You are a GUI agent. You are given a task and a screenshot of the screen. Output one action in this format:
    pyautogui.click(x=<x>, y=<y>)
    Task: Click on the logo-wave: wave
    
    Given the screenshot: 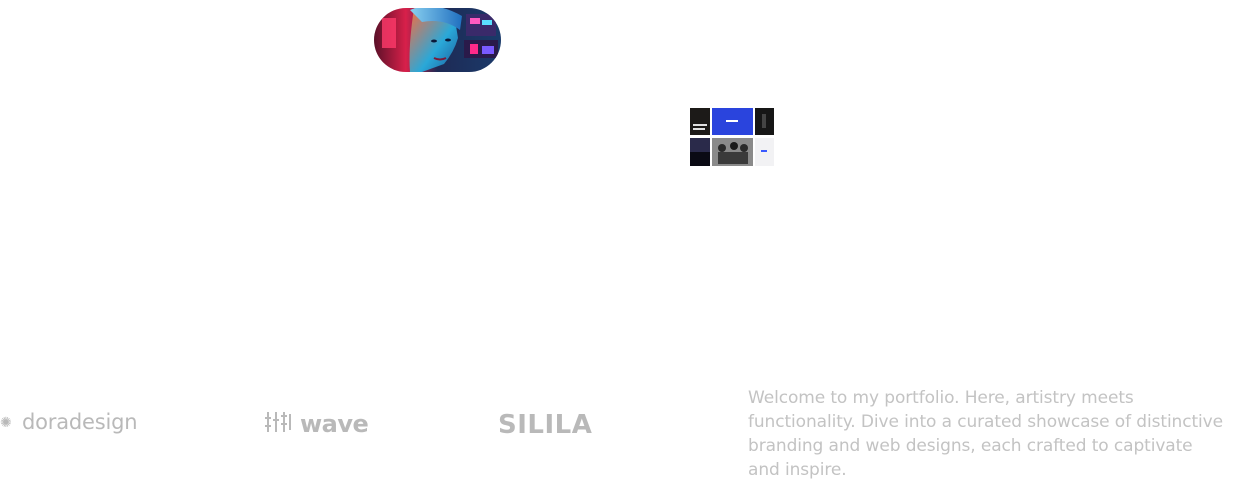 What is the action you would take?
    pyautogui.click(x=316, y=425)
    